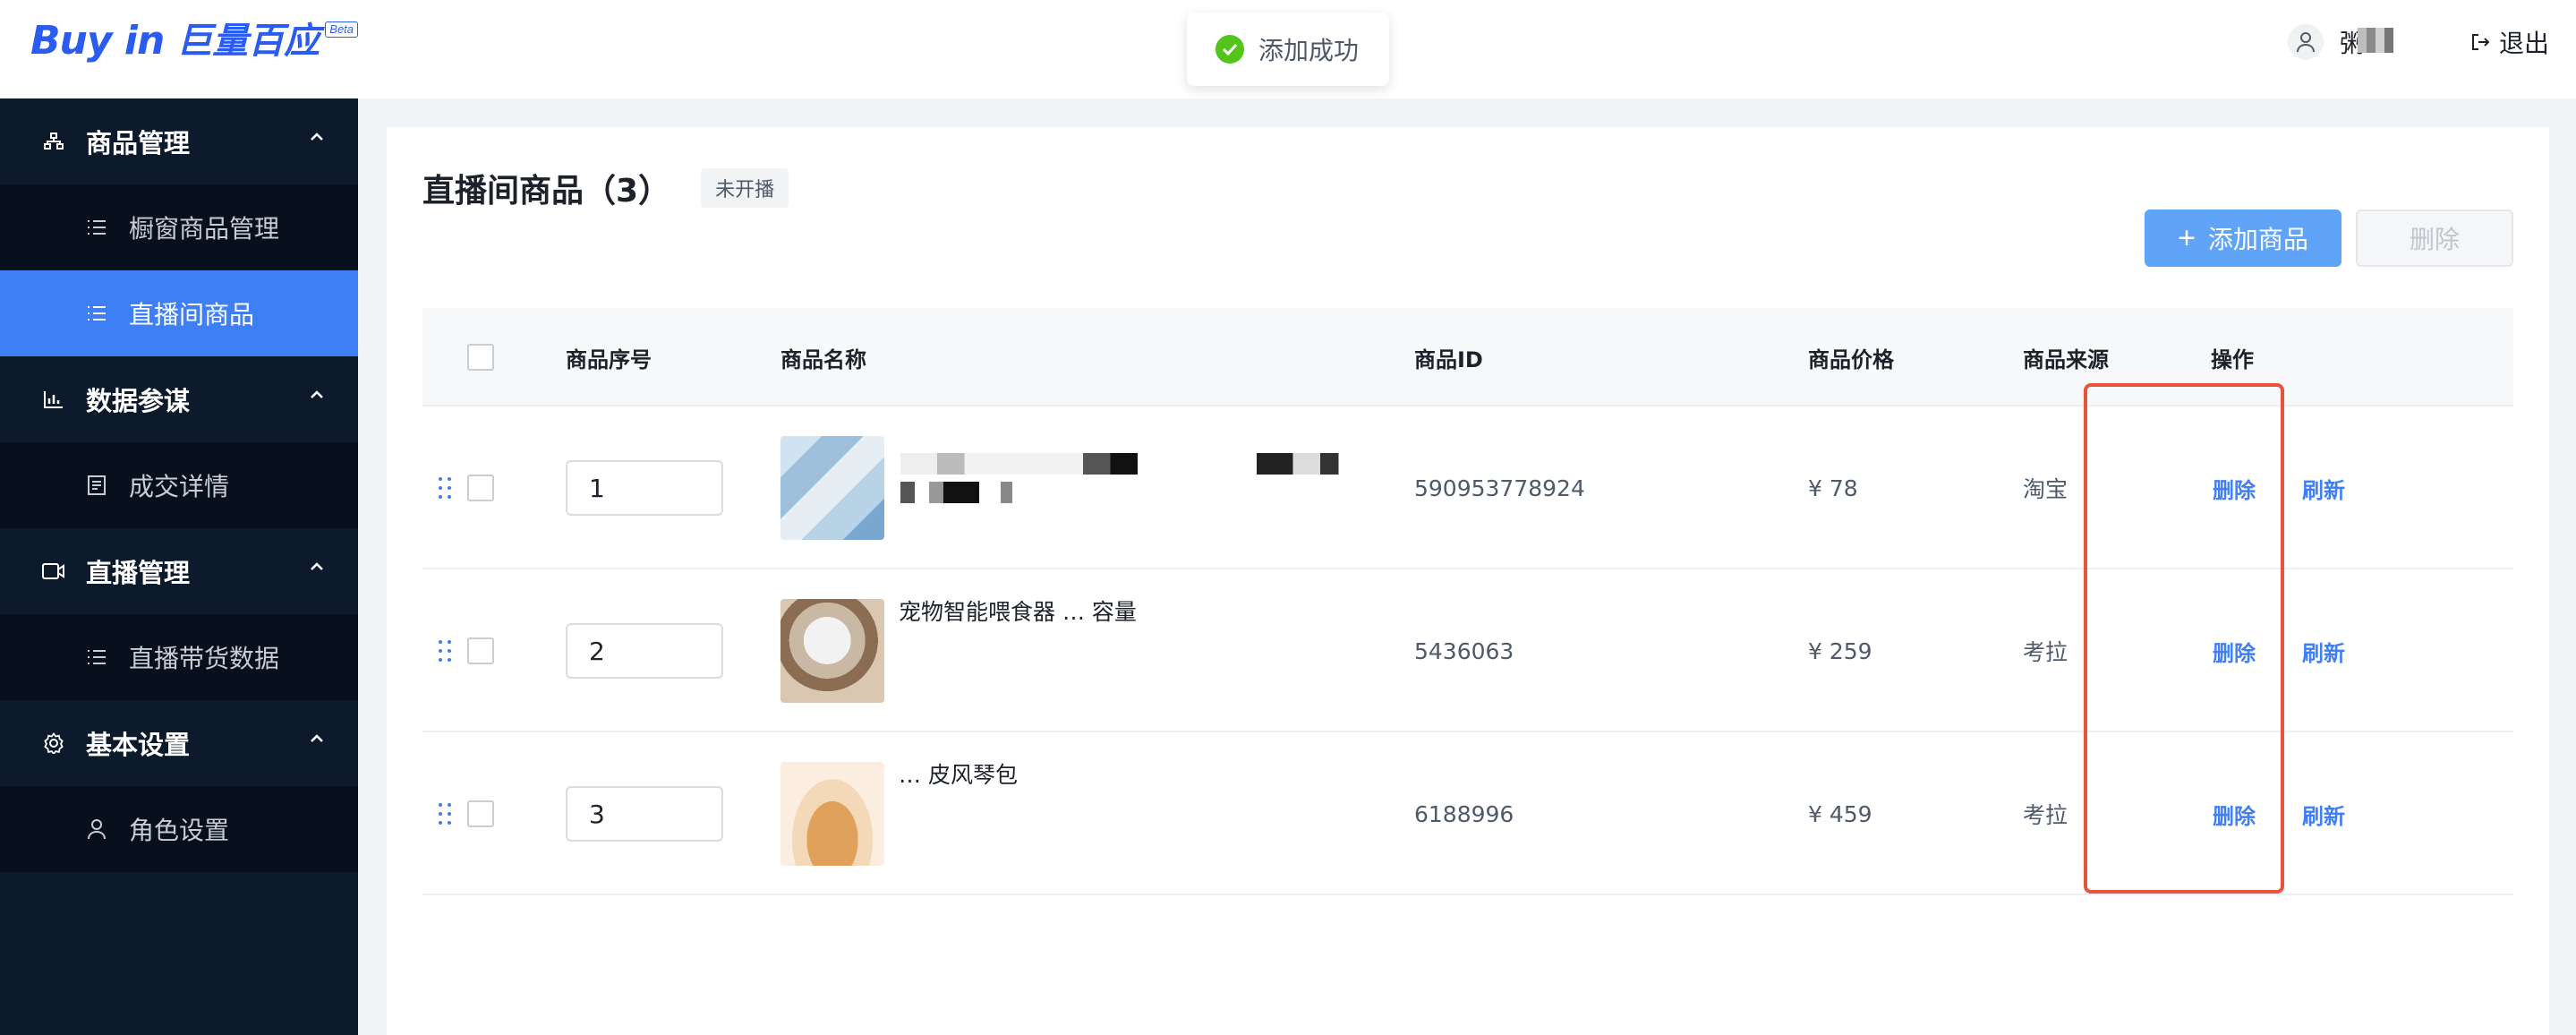 The image size is (2576, 1035). What do you see at coordinates (823, 359) in the screenshot?
I see `header-name: 商品名称` at bounding box center [823, 359].